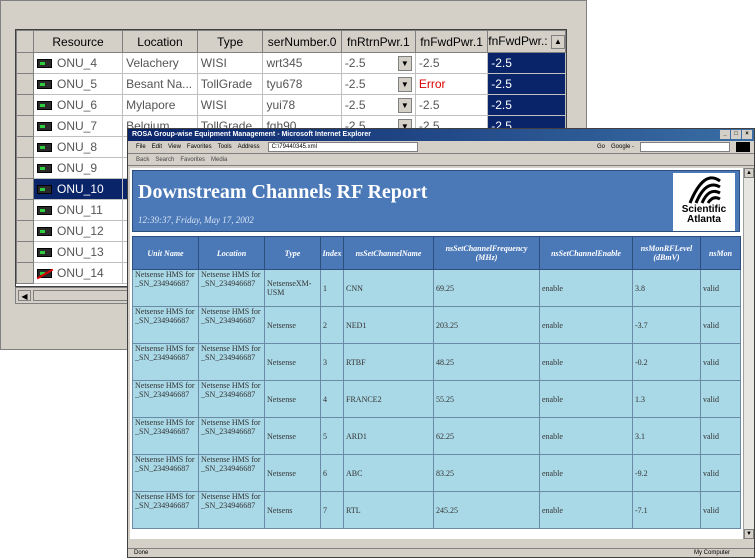  I want to click on col-type: Type, so click(230, 41).